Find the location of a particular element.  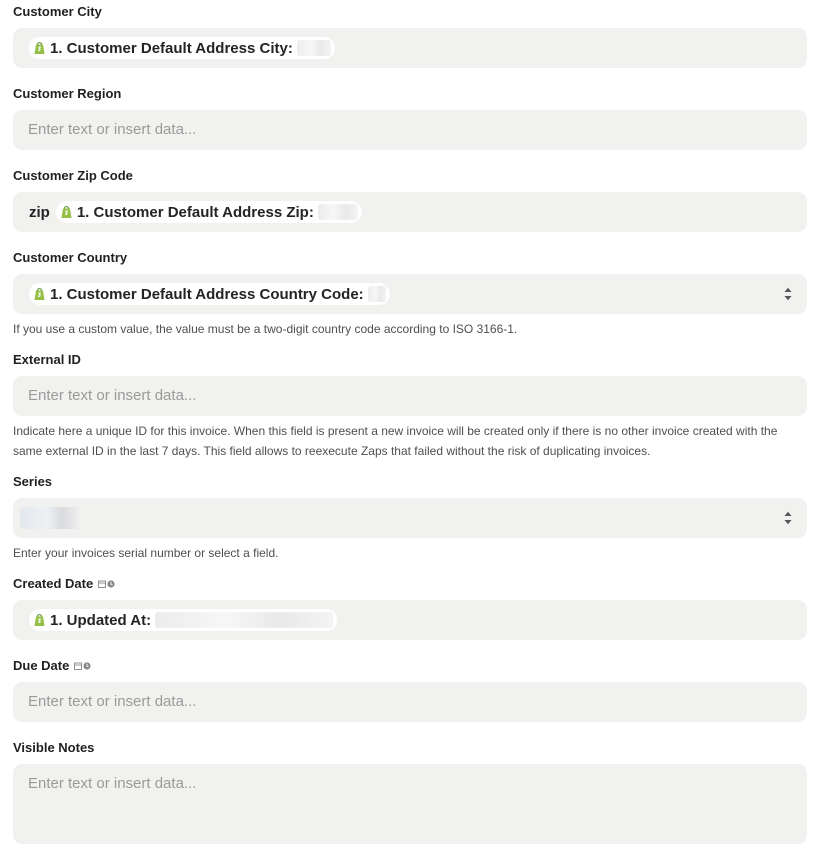

visible-notes-label: Visible Notes is located at coordinates (54, 747).